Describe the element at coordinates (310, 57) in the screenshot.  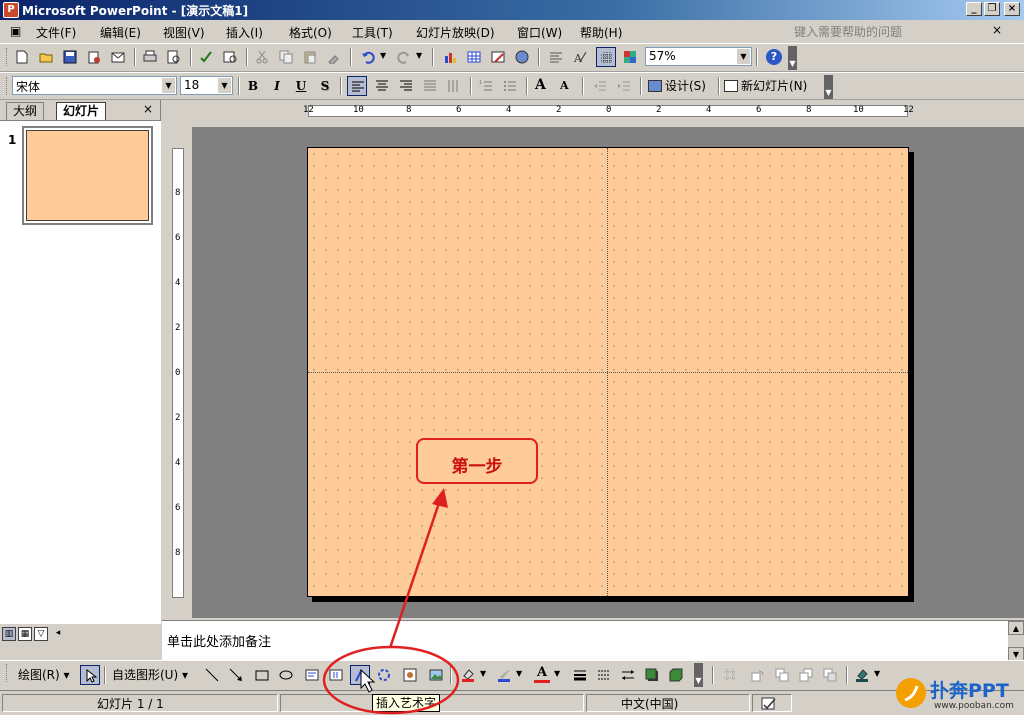
I see `paste-button` at that location.